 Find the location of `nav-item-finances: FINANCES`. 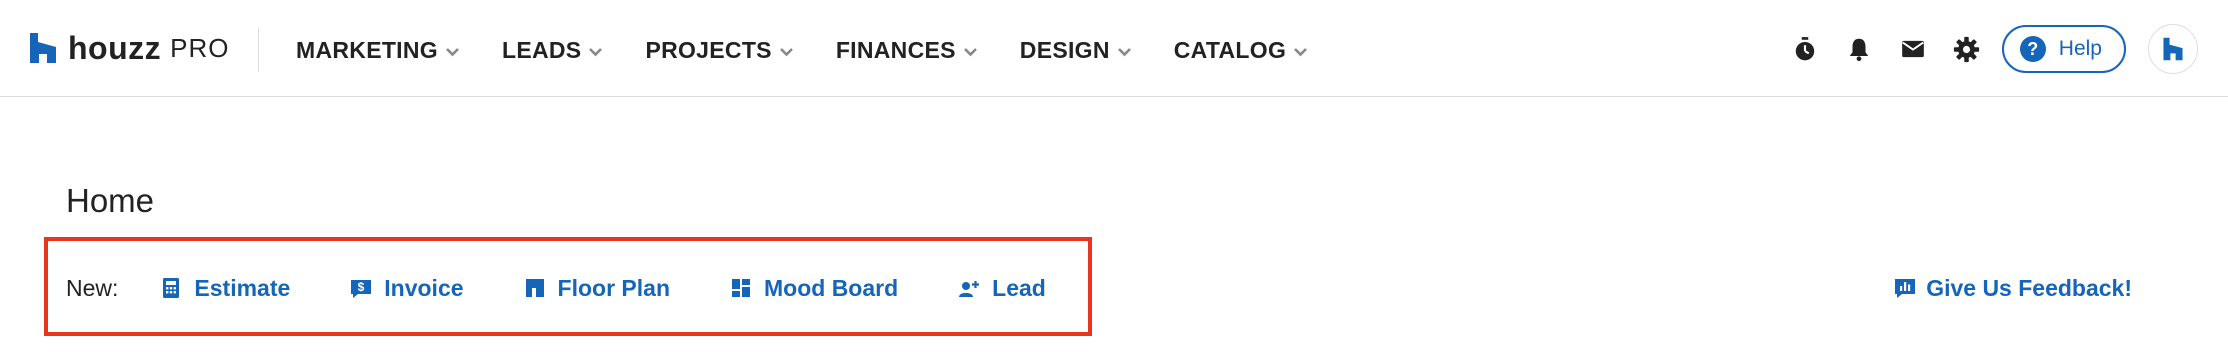

nav-item-finances: FINANCES is located at coordinates (907, 50).